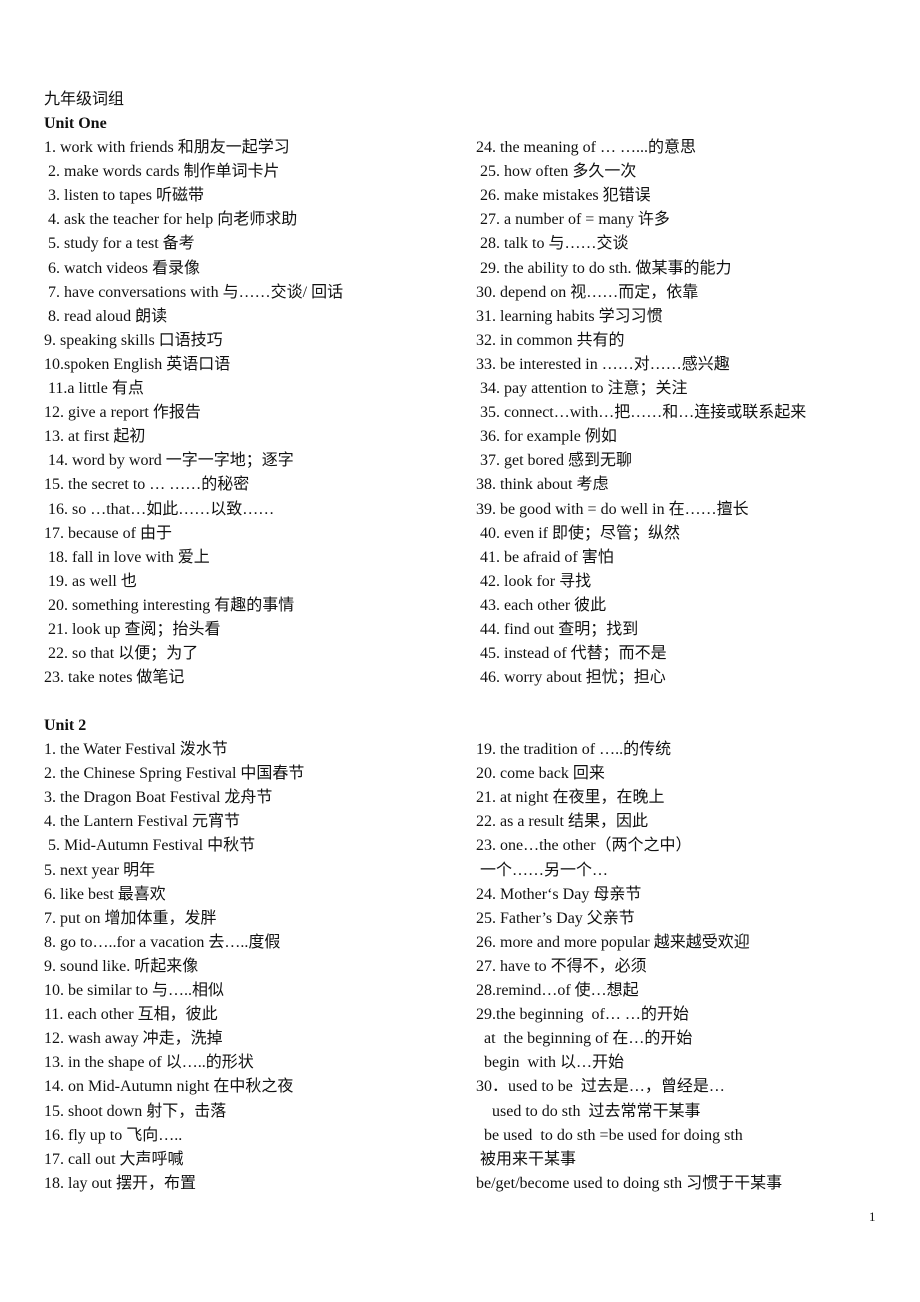 This screenshot has width=920, height=1302. Describe the element at coordinates (100, 870) in the screenshot. I see `phrase-item: 5. next year 明年` at that location.